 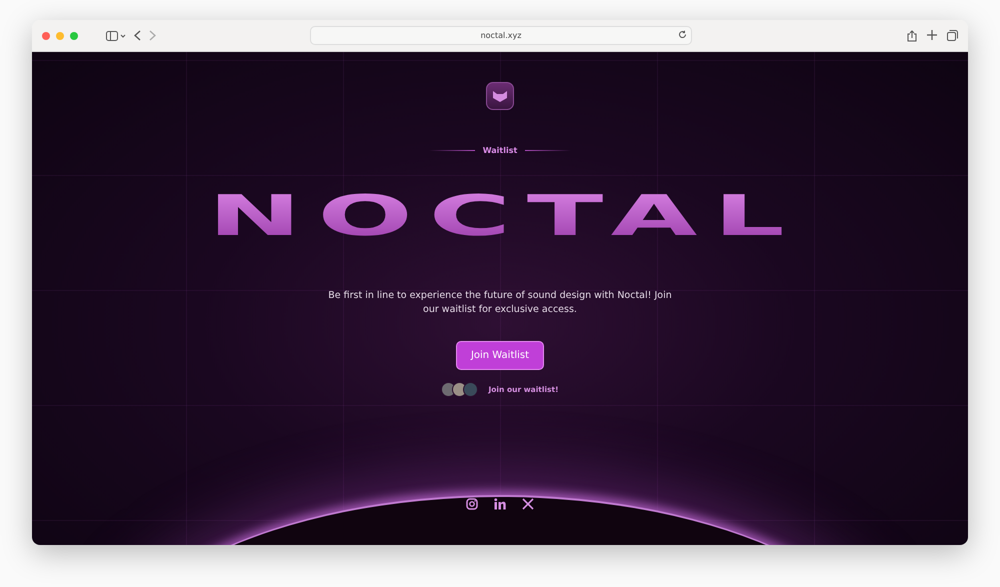 What do you see at coordinates (932, 35) in the screenshot?
I see `new-tab-icon` at bounding box center [932, 35].